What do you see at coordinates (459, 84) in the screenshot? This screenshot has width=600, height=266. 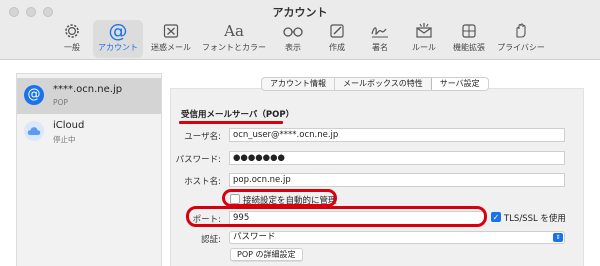 I see `segment-server-settings: サーバ設定` at bounding box center [459, 84].